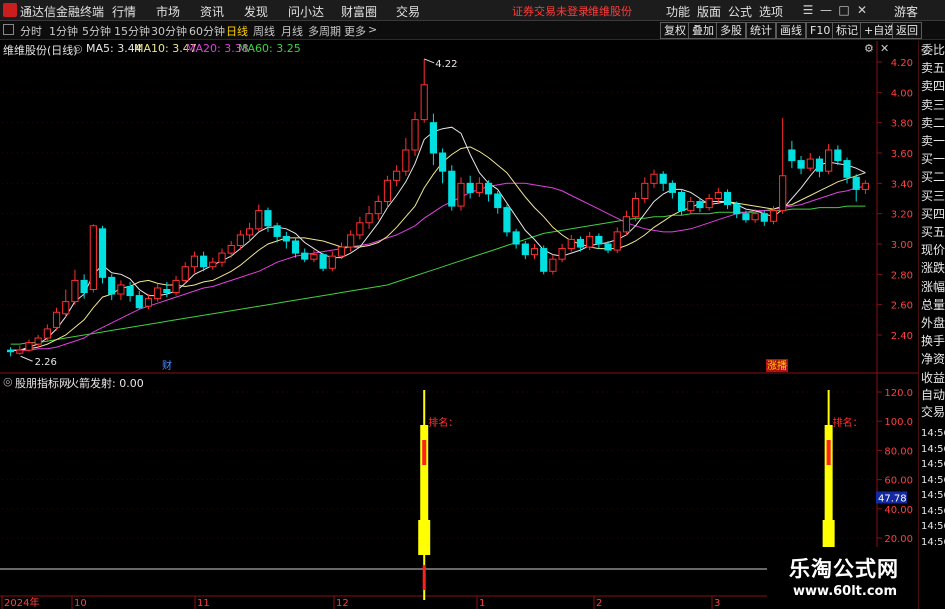 The image size is (945, 609). What do you see at coordinates (424, 452) in the screenshot?
I see `rocket-core` at bounding box center [424, 452].